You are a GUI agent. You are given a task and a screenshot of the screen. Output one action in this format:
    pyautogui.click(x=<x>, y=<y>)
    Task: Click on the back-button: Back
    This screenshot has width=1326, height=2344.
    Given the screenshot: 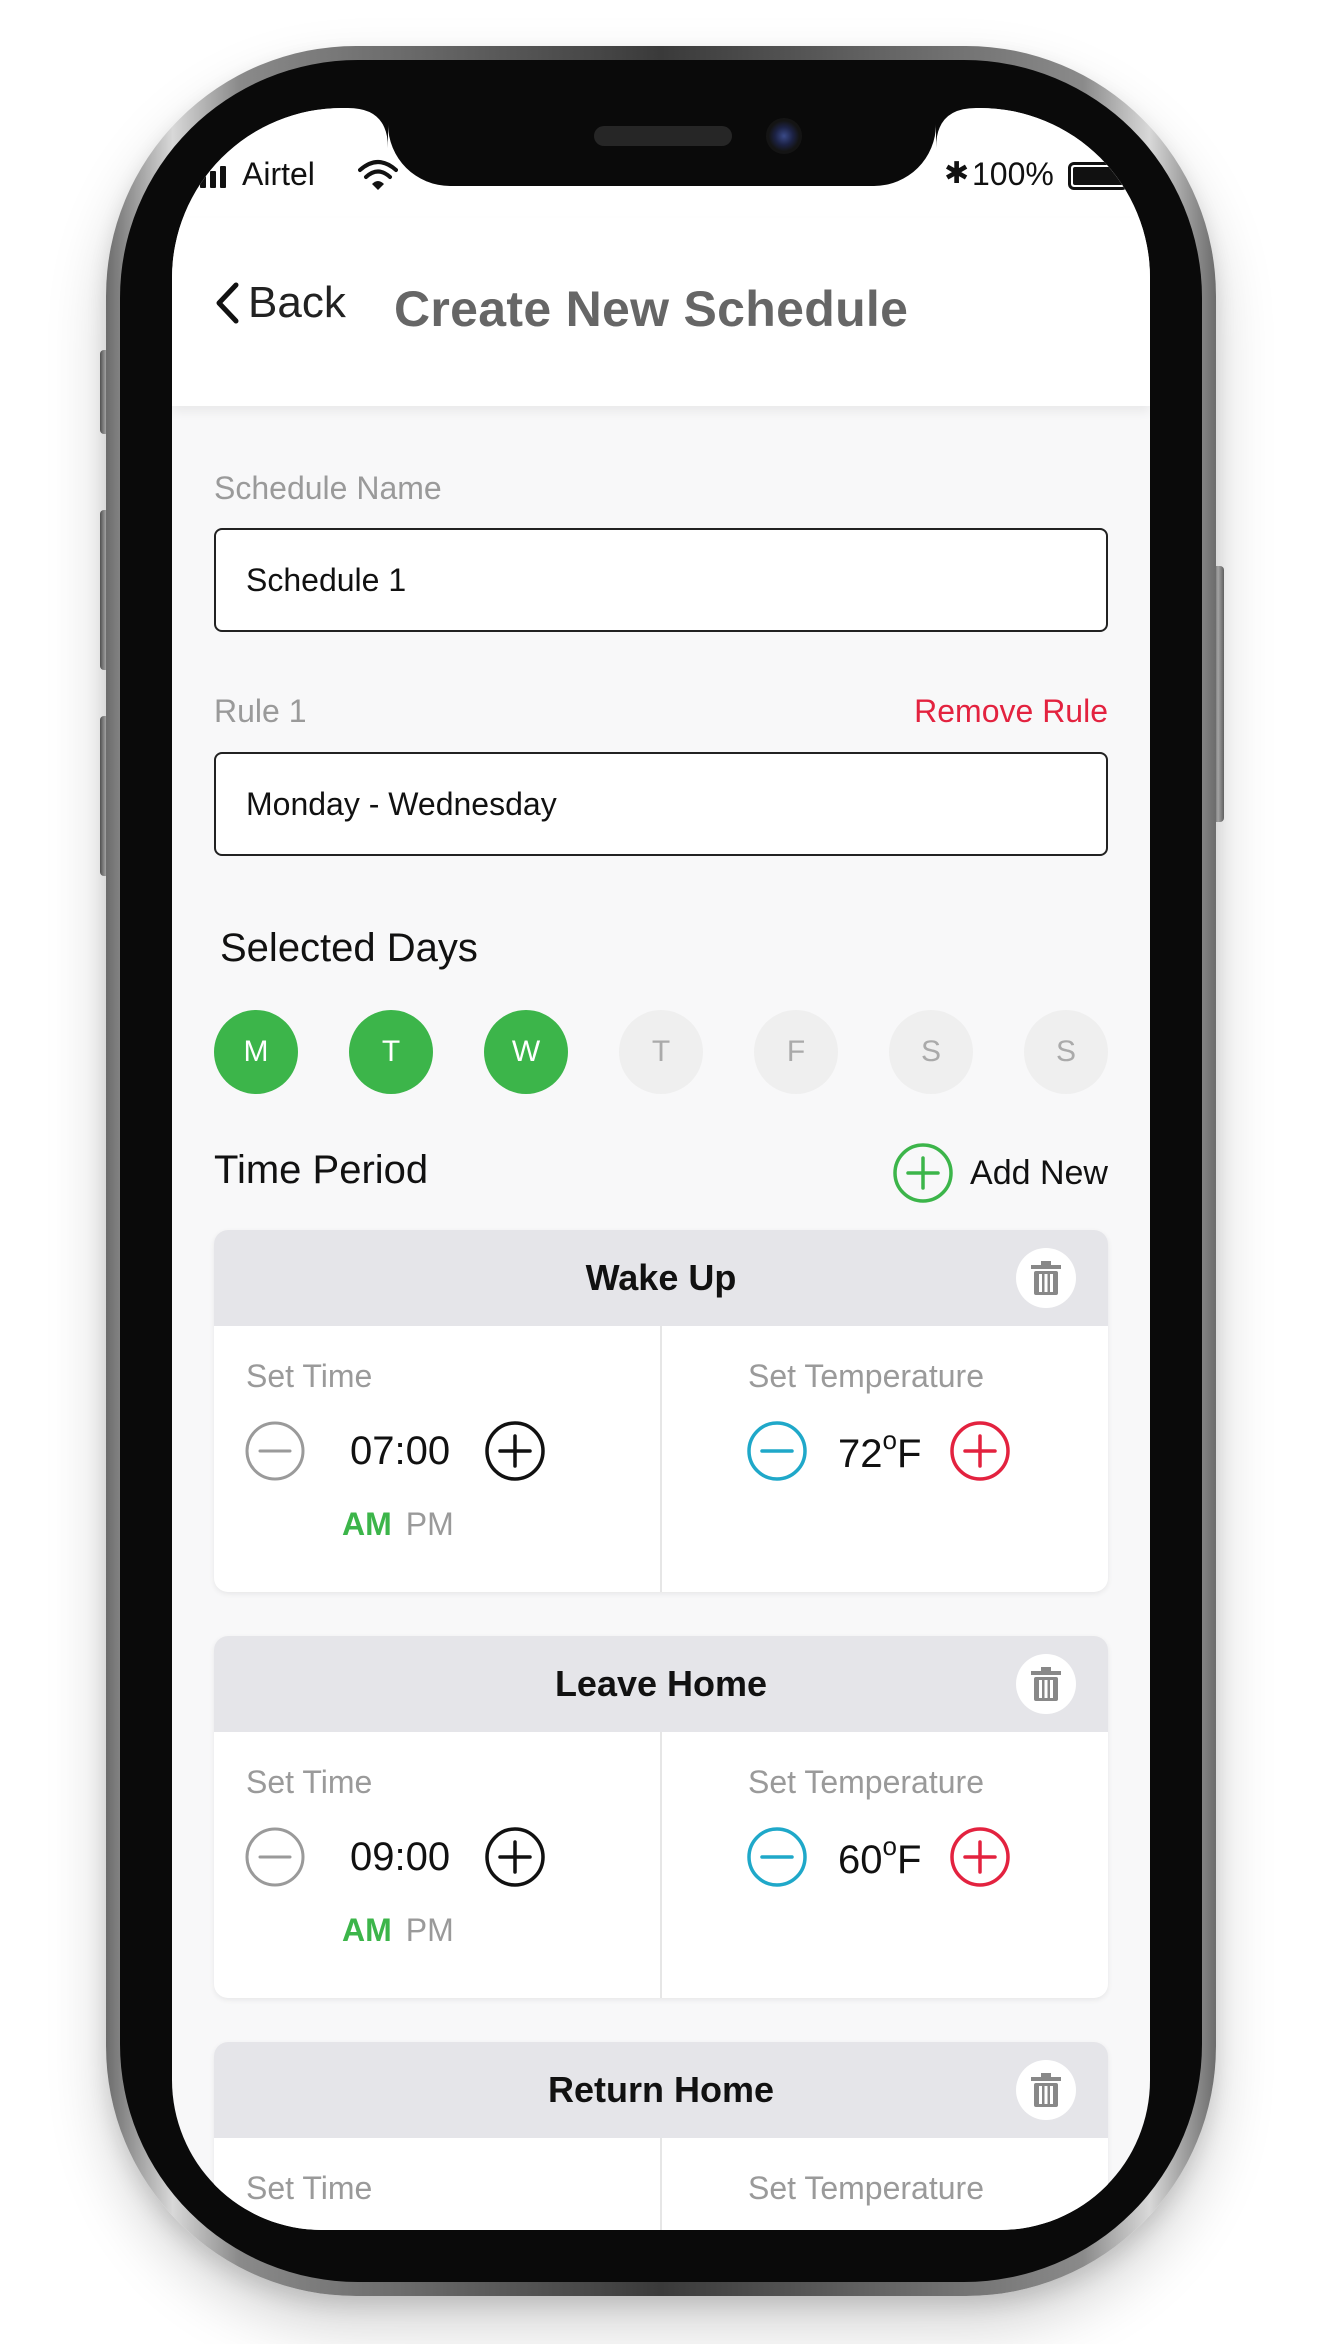 What is the action you would take?
    pyautogui.click(x=280, y=303)
    